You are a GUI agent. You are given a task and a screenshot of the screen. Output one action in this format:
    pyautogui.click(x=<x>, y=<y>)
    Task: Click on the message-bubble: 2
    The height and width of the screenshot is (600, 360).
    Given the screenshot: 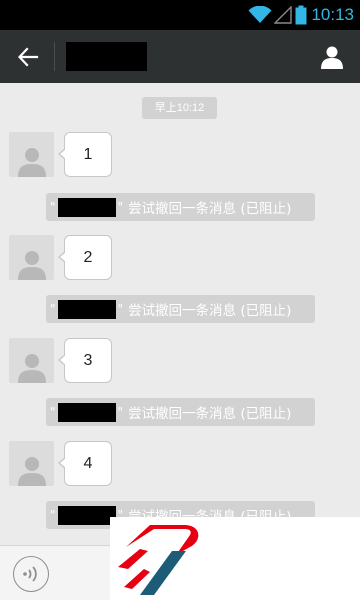 What is the action you would take?
    pyautogui.click(x=85, y=257)
    